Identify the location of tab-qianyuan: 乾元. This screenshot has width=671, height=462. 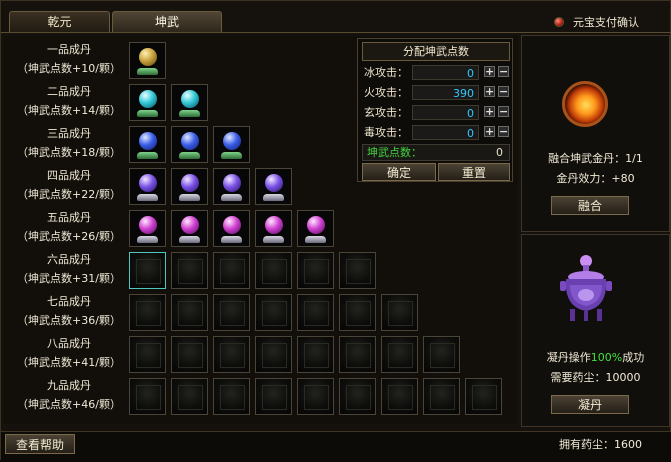
(59, 22).